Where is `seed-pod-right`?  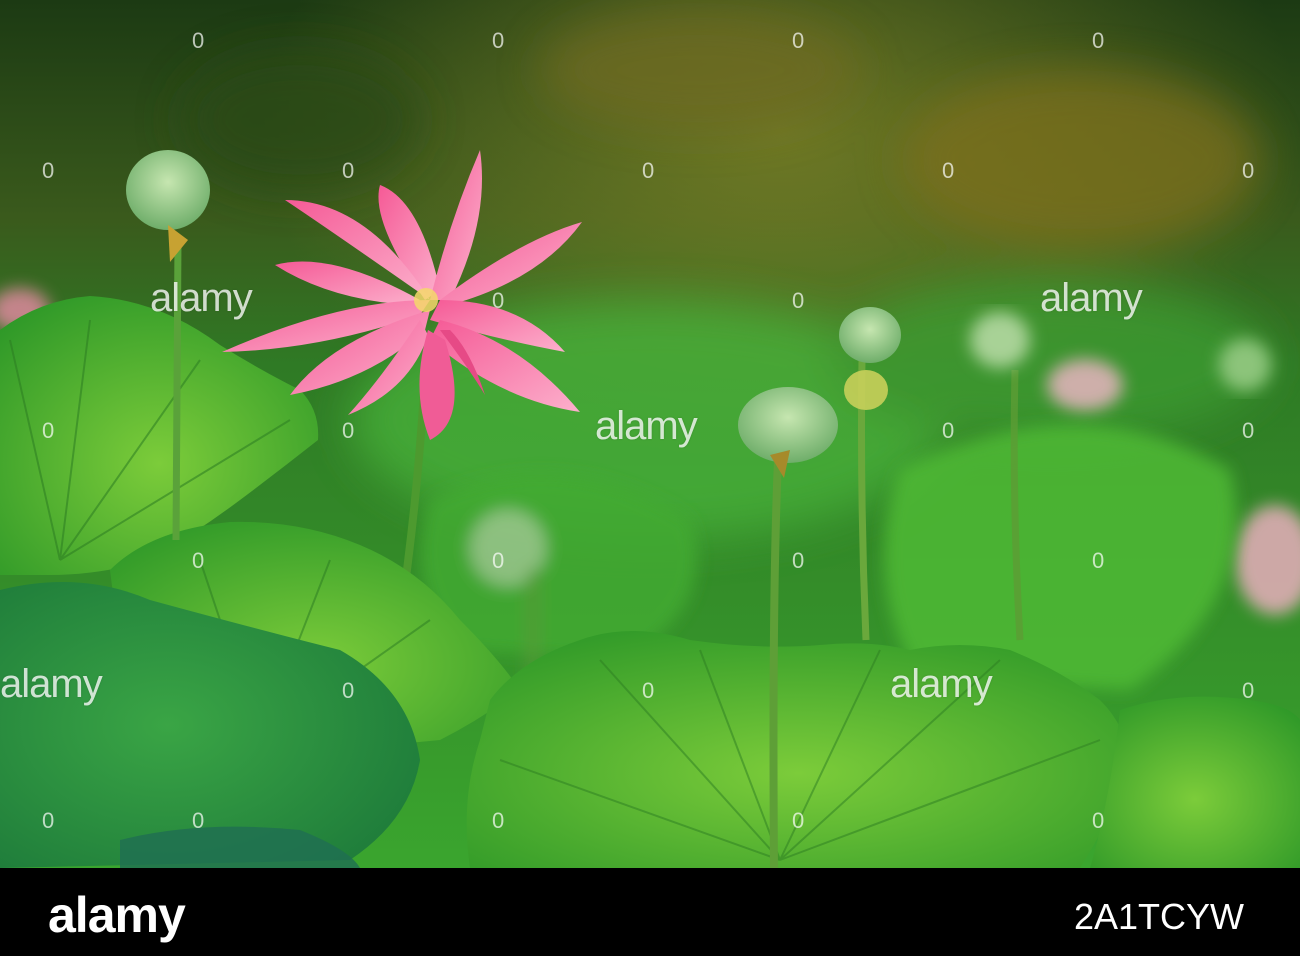 seed-pod-right is located at coordinates (870, 335).